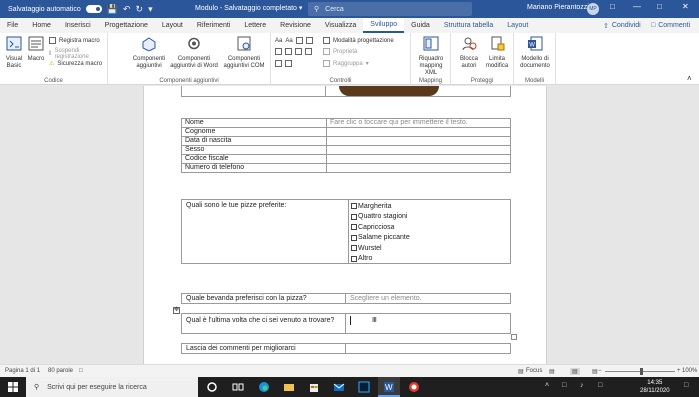 Image resolution: width=699 pixels, height=397 pixels. Describe the element at coordinates (380, 259) in the screenshot. I see `checkbox-altro: Altro` at that location.